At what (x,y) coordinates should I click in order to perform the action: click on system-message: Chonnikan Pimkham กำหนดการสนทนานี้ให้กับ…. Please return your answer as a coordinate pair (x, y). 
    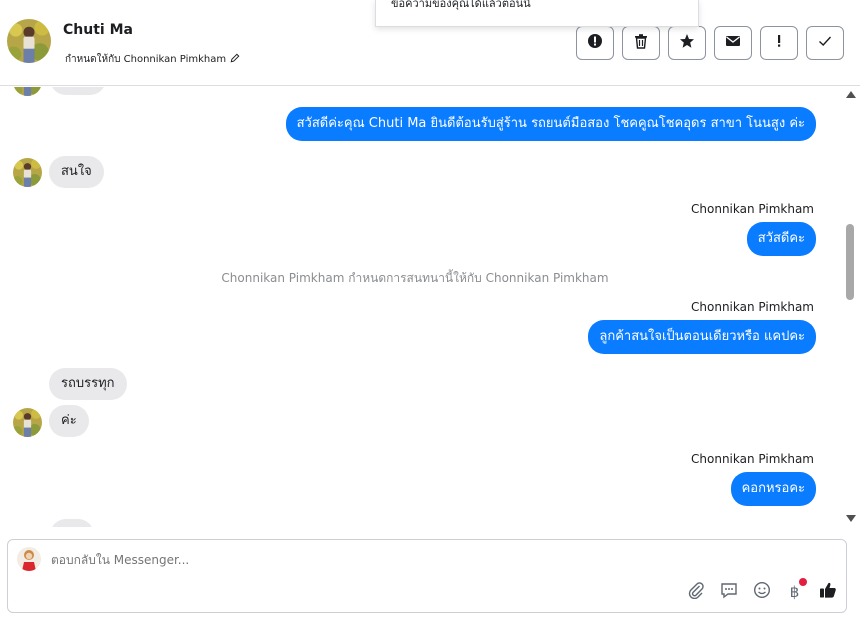
    Looking at the image, I should click on (415, 278).